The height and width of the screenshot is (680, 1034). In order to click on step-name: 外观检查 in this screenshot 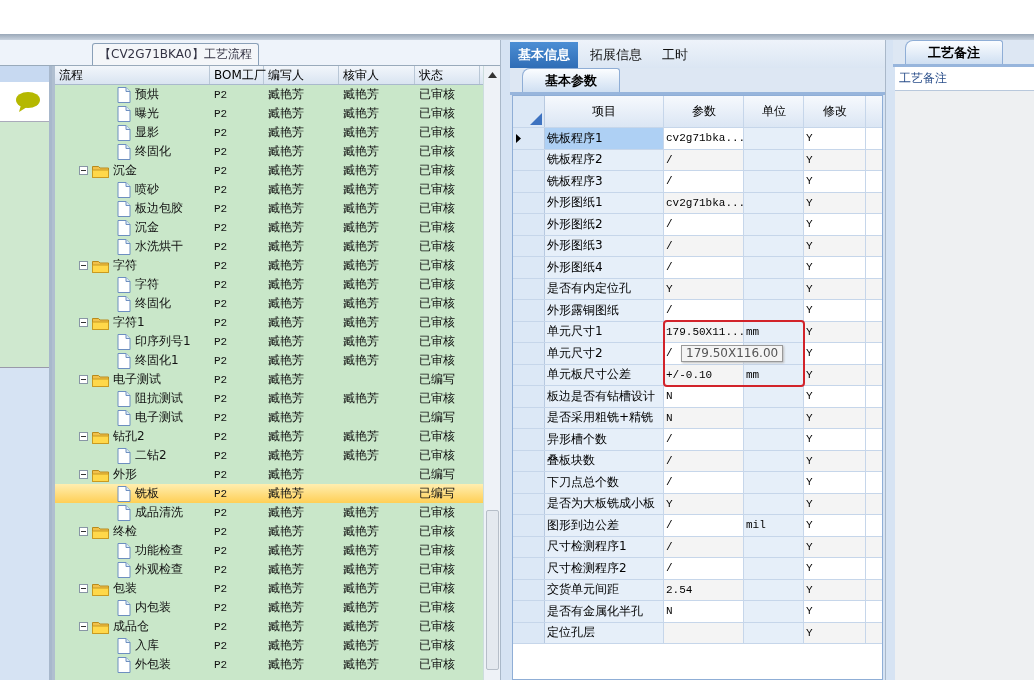, I will do `click(159, 569)`.